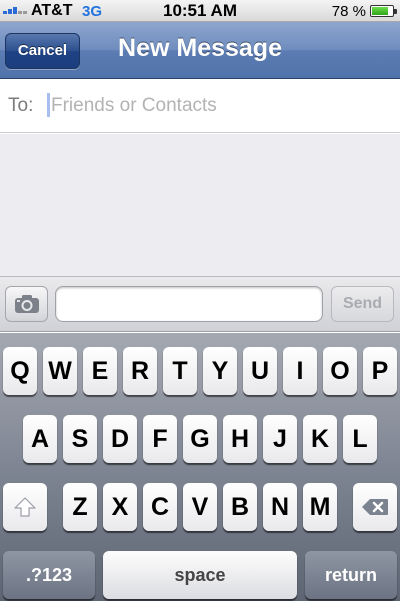  What do you see at coordinates (49, 575) in the screenshot?
I see `numbers-key: .?123` at bounding box center [49, 575].